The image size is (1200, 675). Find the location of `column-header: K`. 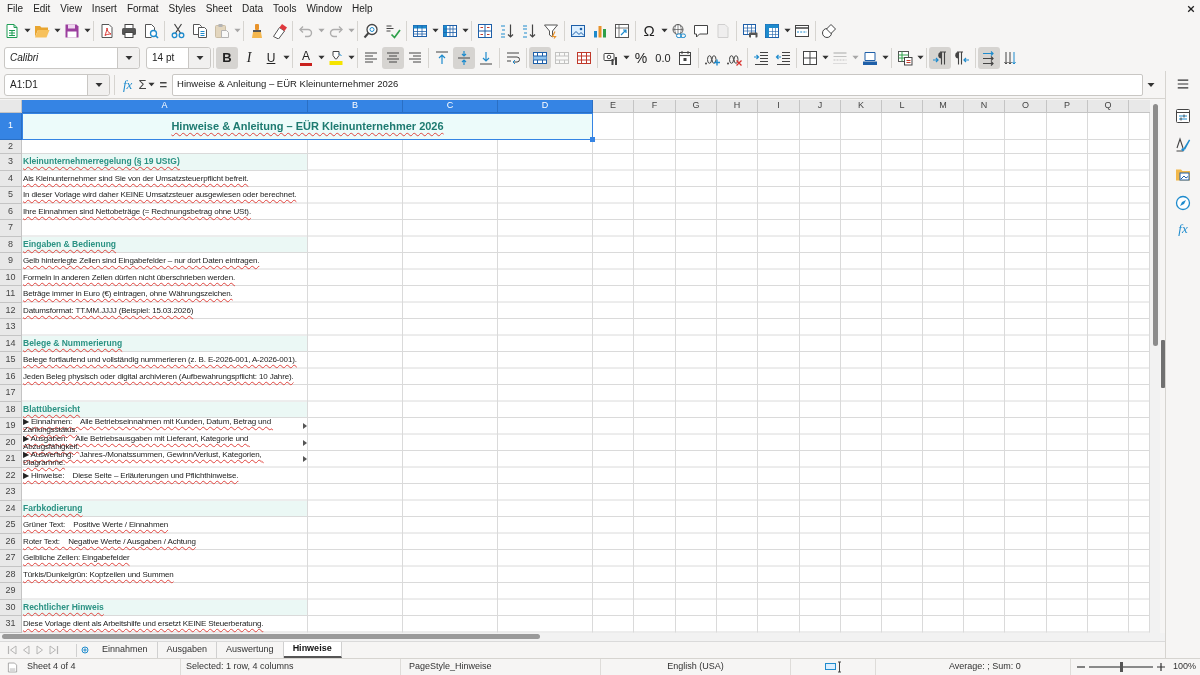

column-header: K is located at coordinates (861, 106).